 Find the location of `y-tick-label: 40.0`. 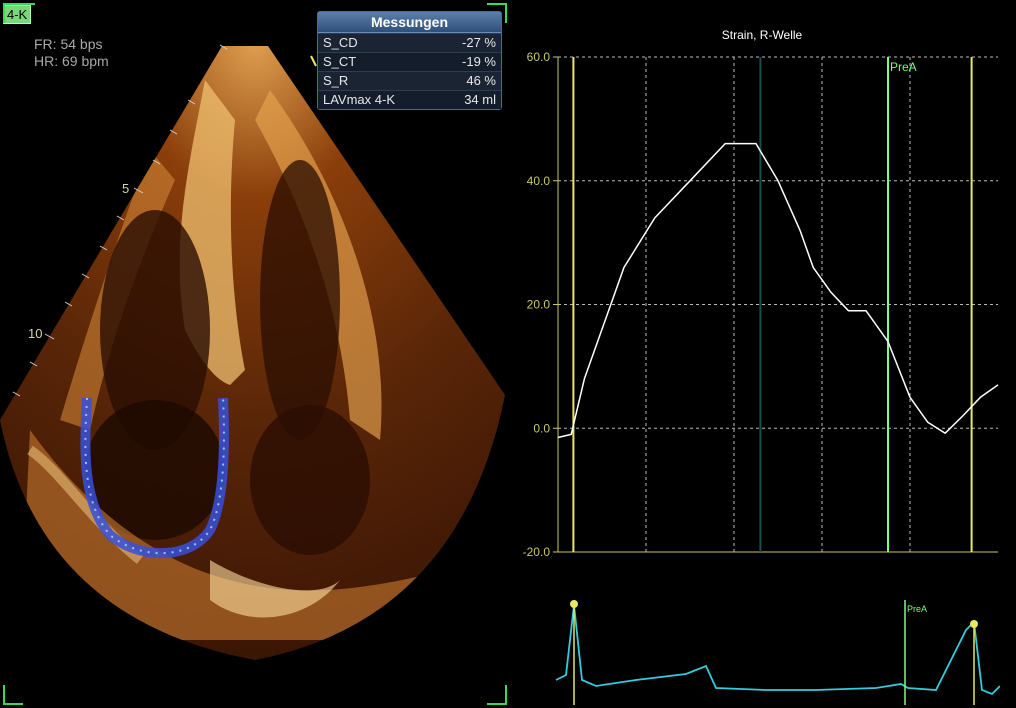

y-tick-label: 40.0 is located at coordinates (539, 181).